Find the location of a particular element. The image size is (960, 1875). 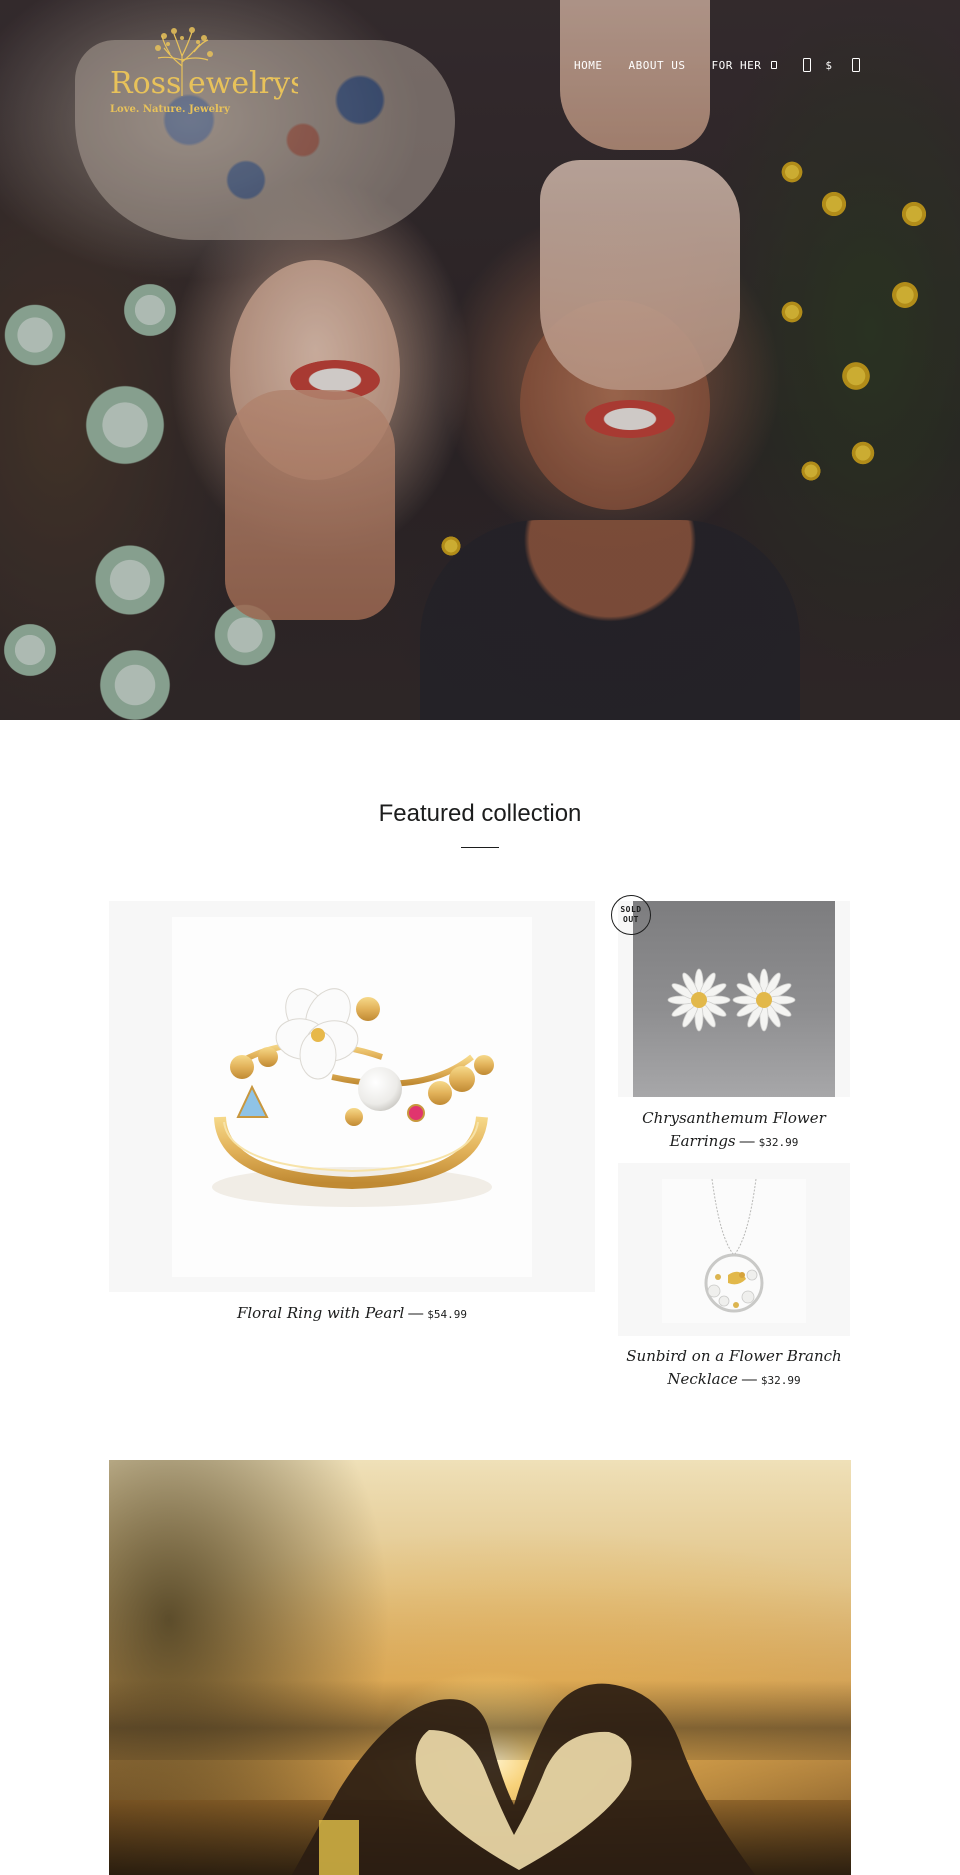

main-nav: HOME ABOUT US FOR HER $ is located at coordinates (724, 65).